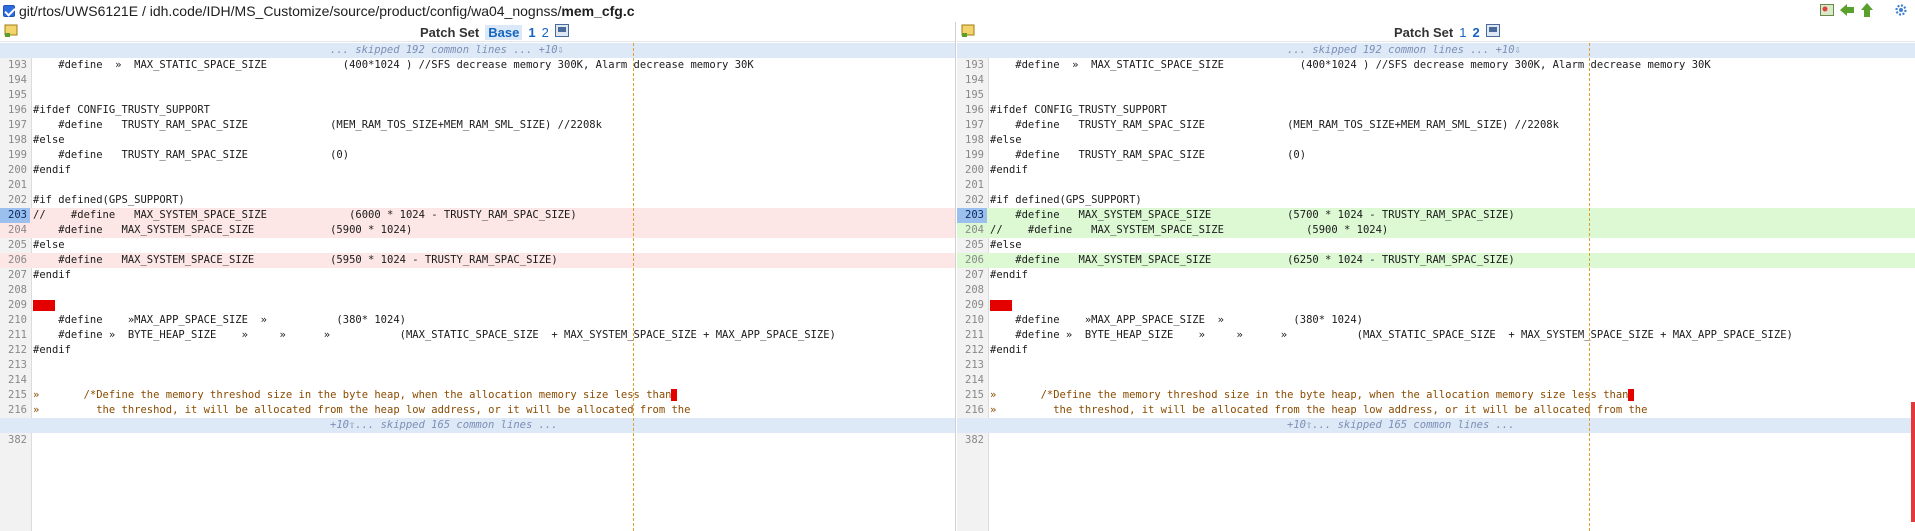  What do you see at coordinates (1066, 200) in the screenshot?
I see `line-code: #if defined(GPS_SUPPORT)` at bounding box center [1066, 200].